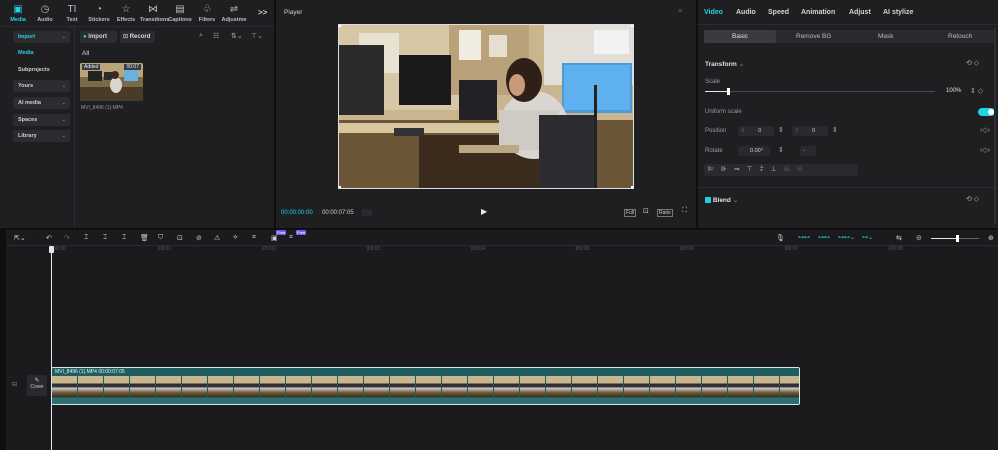  Describe the element at coordinates (126, 13) in the screenshot. I see `toolbar-effects-button: ☆ Effects` at that location.